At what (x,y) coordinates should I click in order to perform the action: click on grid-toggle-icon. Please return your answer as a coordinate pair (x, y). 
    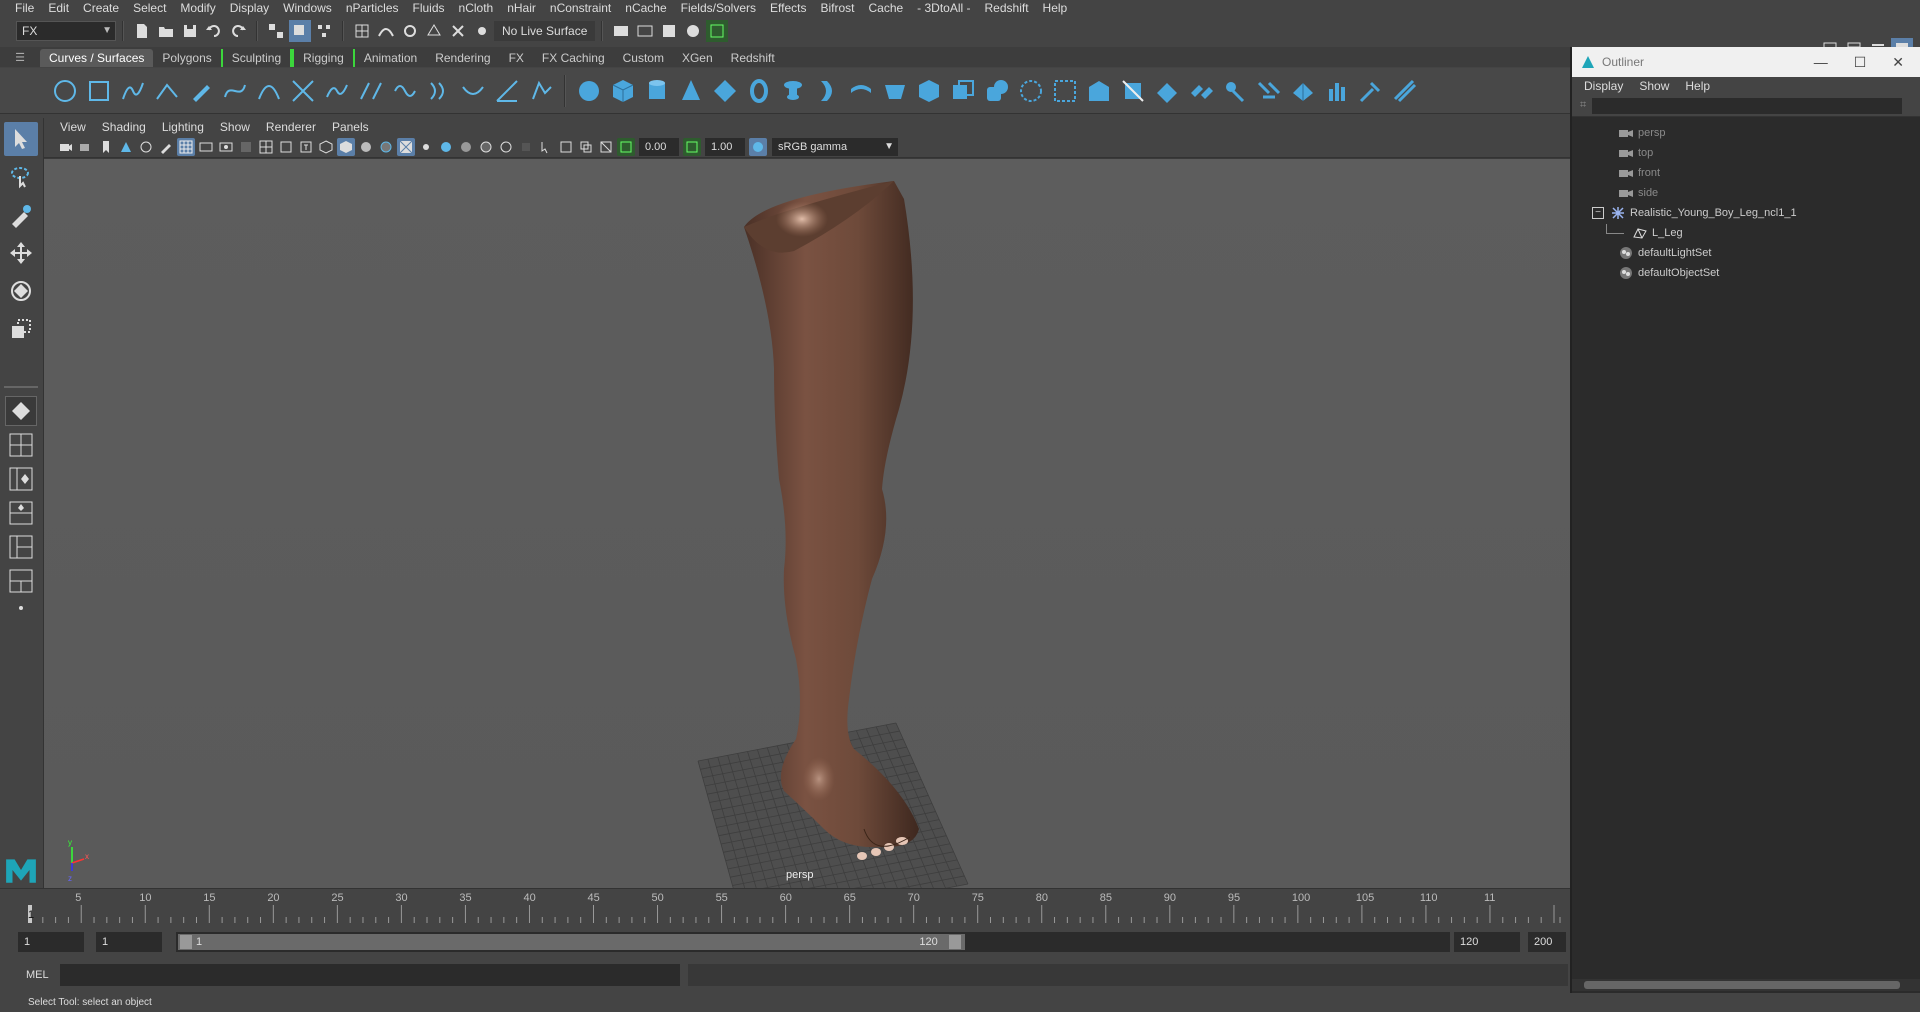
    Looking at the image, I should click on (186, 146).